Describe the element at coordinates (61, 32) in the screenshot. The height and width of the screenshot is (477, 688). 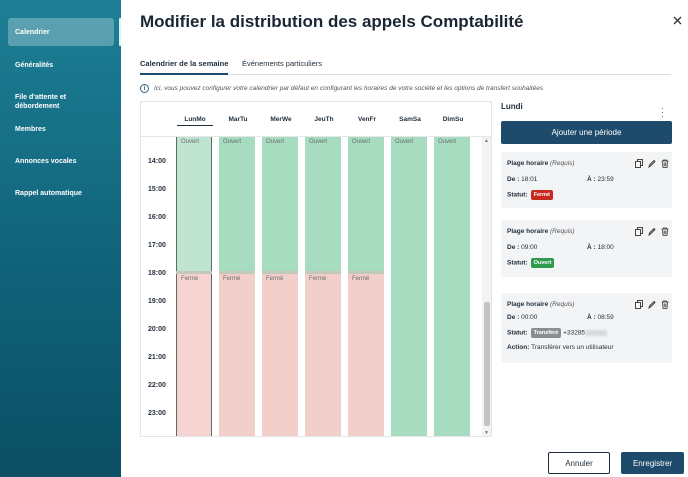
I see `sidebar-item-calendrier: Calendrier` at that location.